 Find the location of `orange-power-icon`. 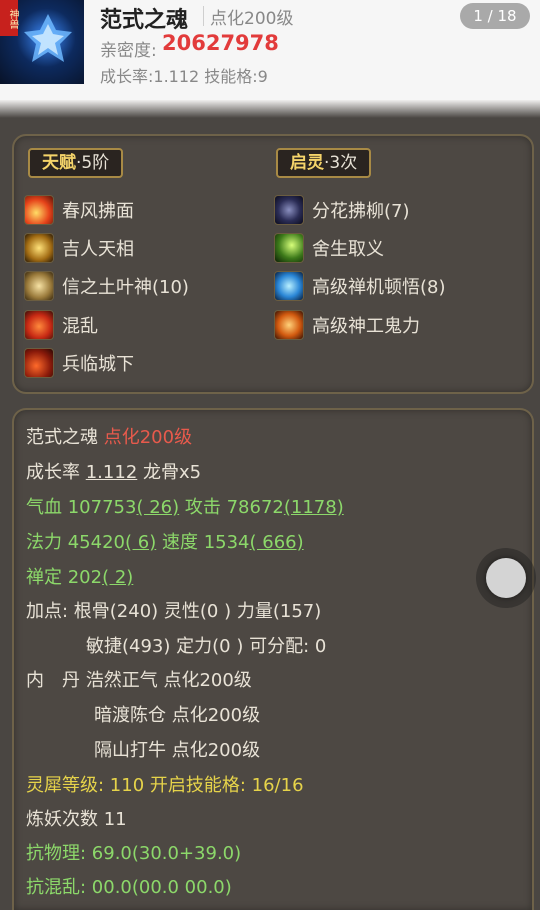

orange-power-icon is located at coordinates (289, 325).